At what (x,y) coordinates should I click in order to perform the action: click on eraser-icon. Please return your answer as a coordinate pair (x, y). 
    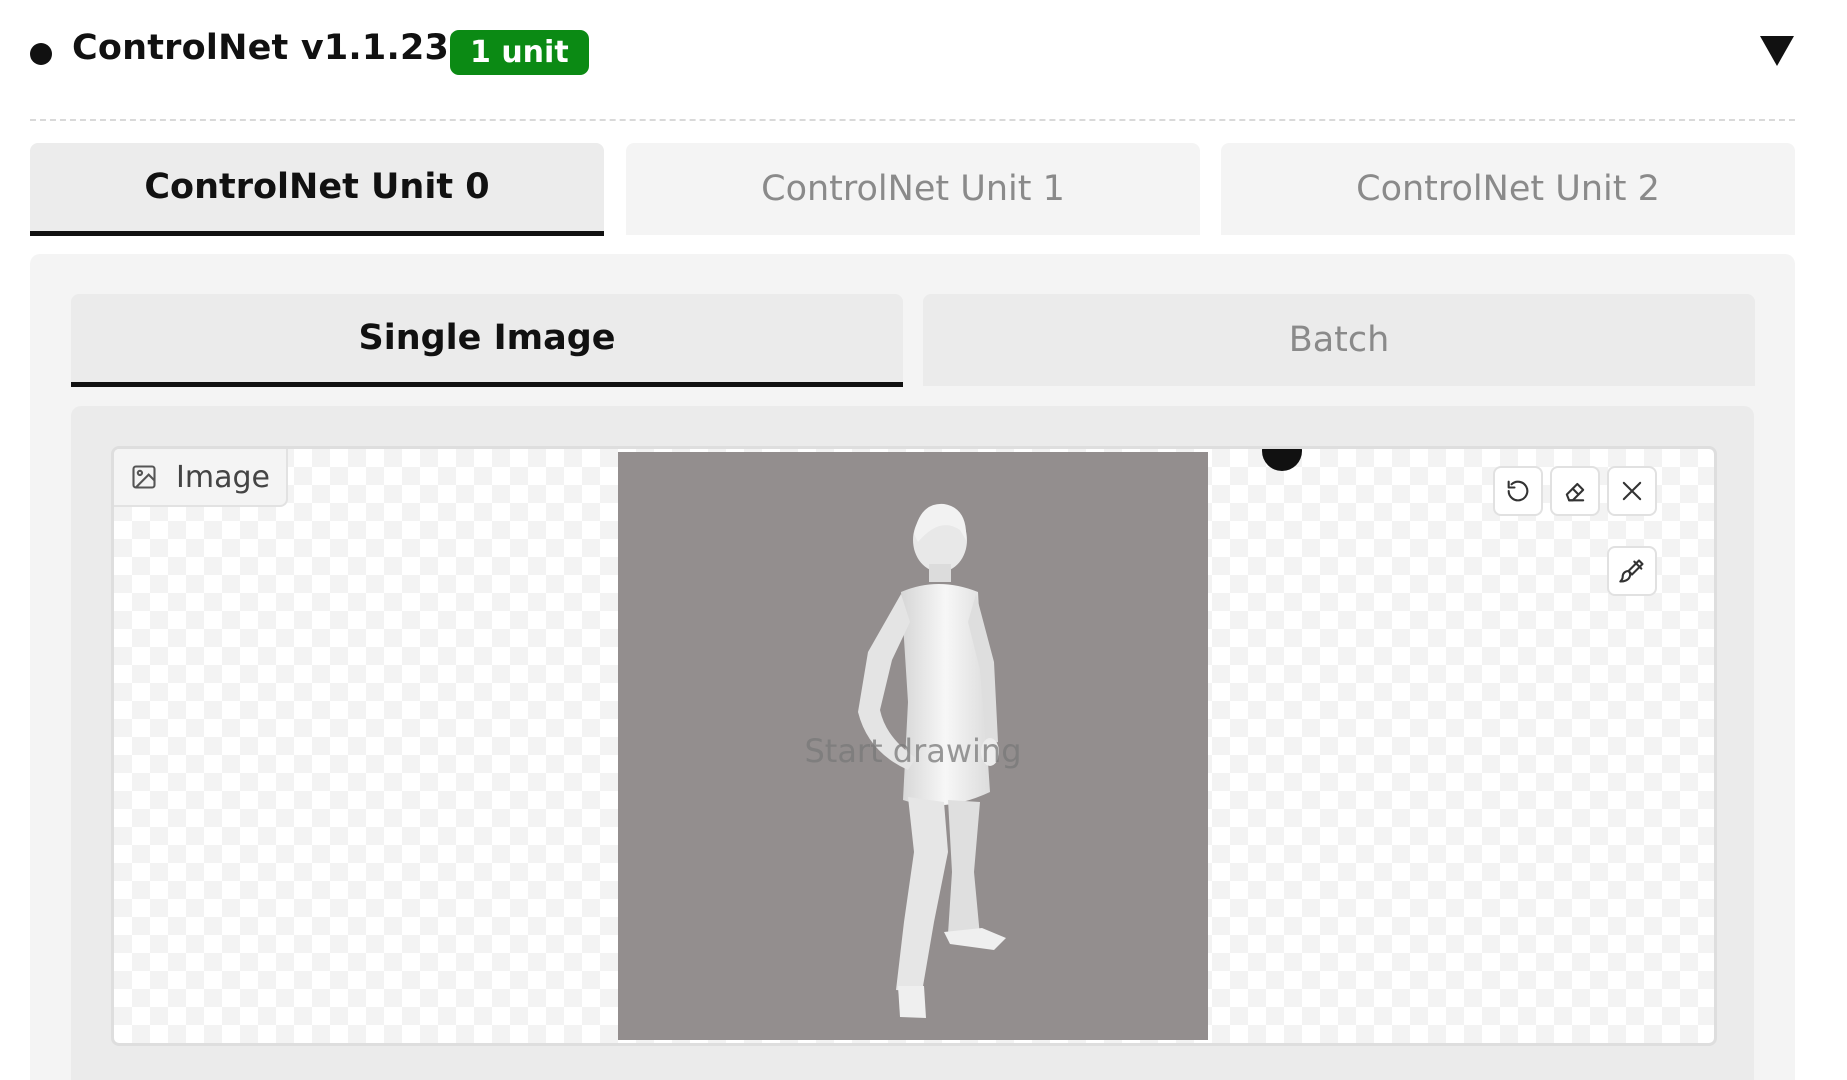
    Looking at the image, I should click on (1575, 492).